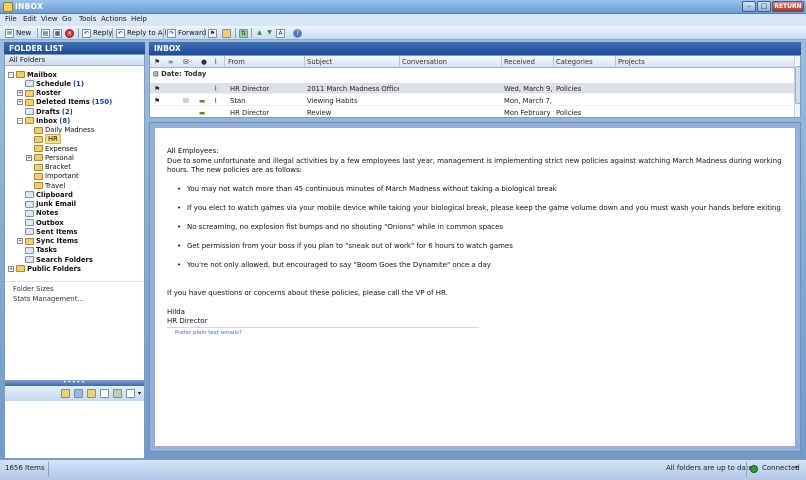 This screenshot has width=806, height=480. What do you see at coordinates (754, 469) in the screenshot?
I see `connection-icon` at bounding box center [754, 469].